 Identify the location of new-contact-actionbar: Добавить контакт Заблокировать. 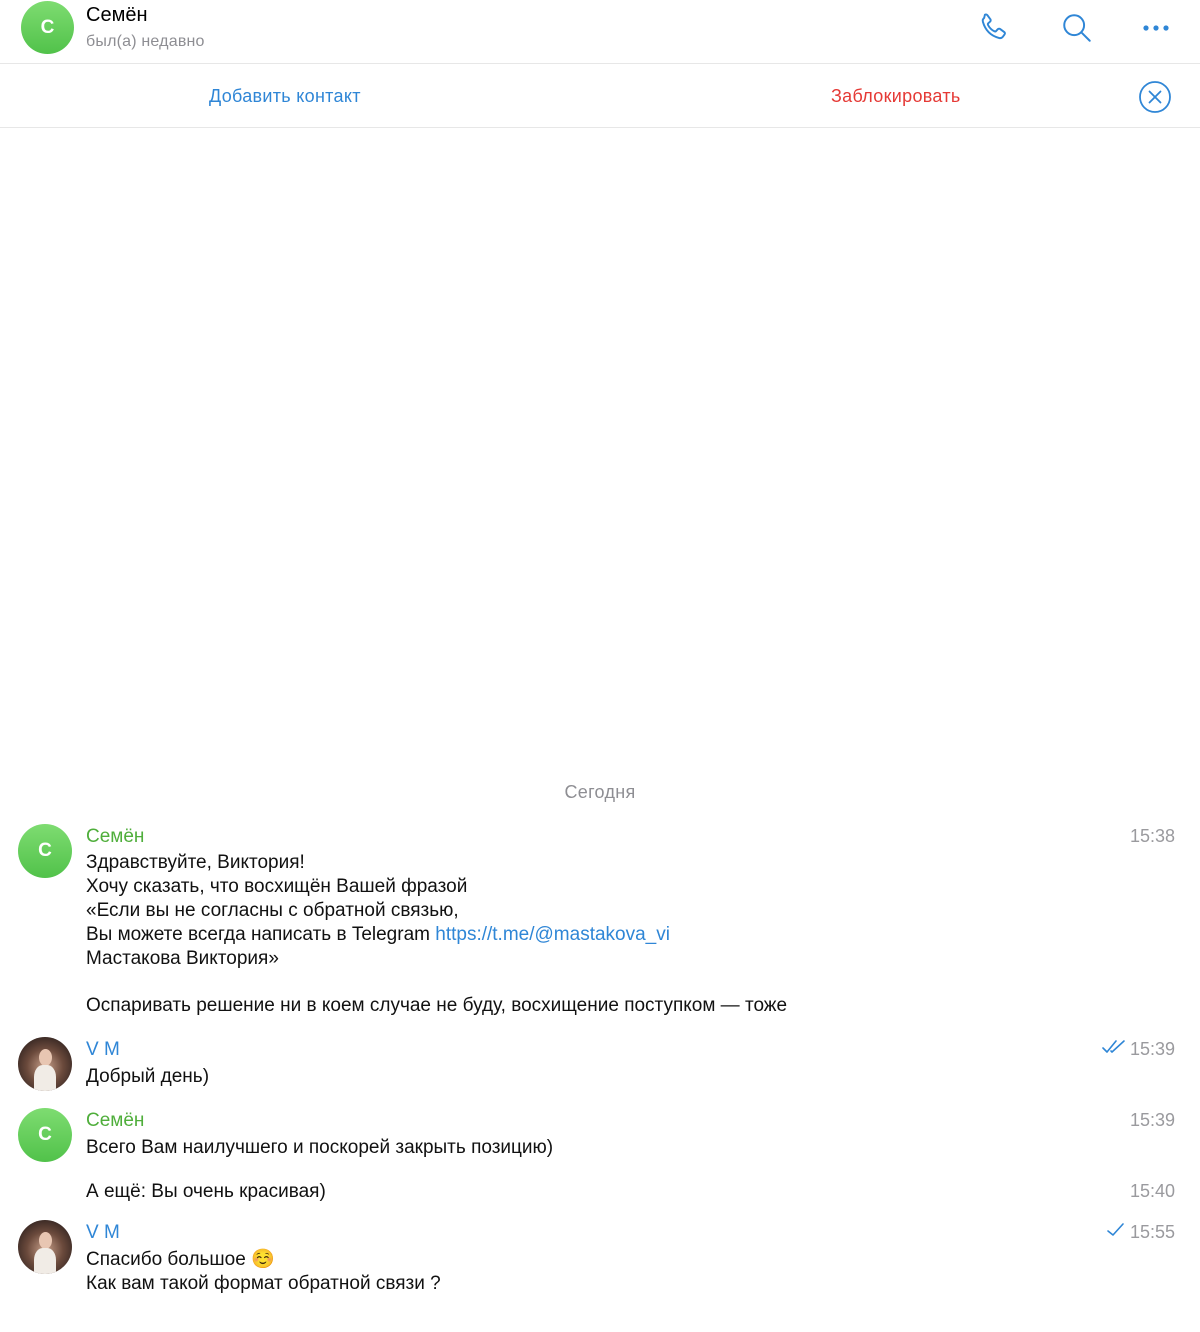
(600, 96).